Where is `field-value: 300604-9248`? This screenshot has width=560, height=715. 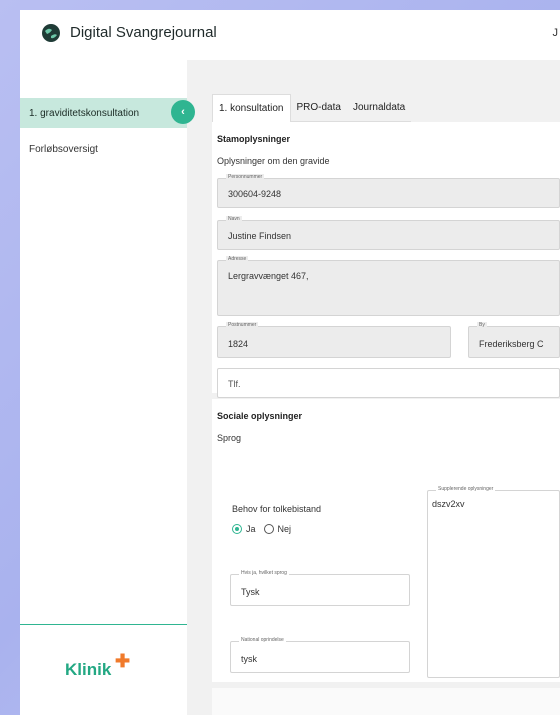
field-value: 300604-9248 is located at coordinates (255, 194).